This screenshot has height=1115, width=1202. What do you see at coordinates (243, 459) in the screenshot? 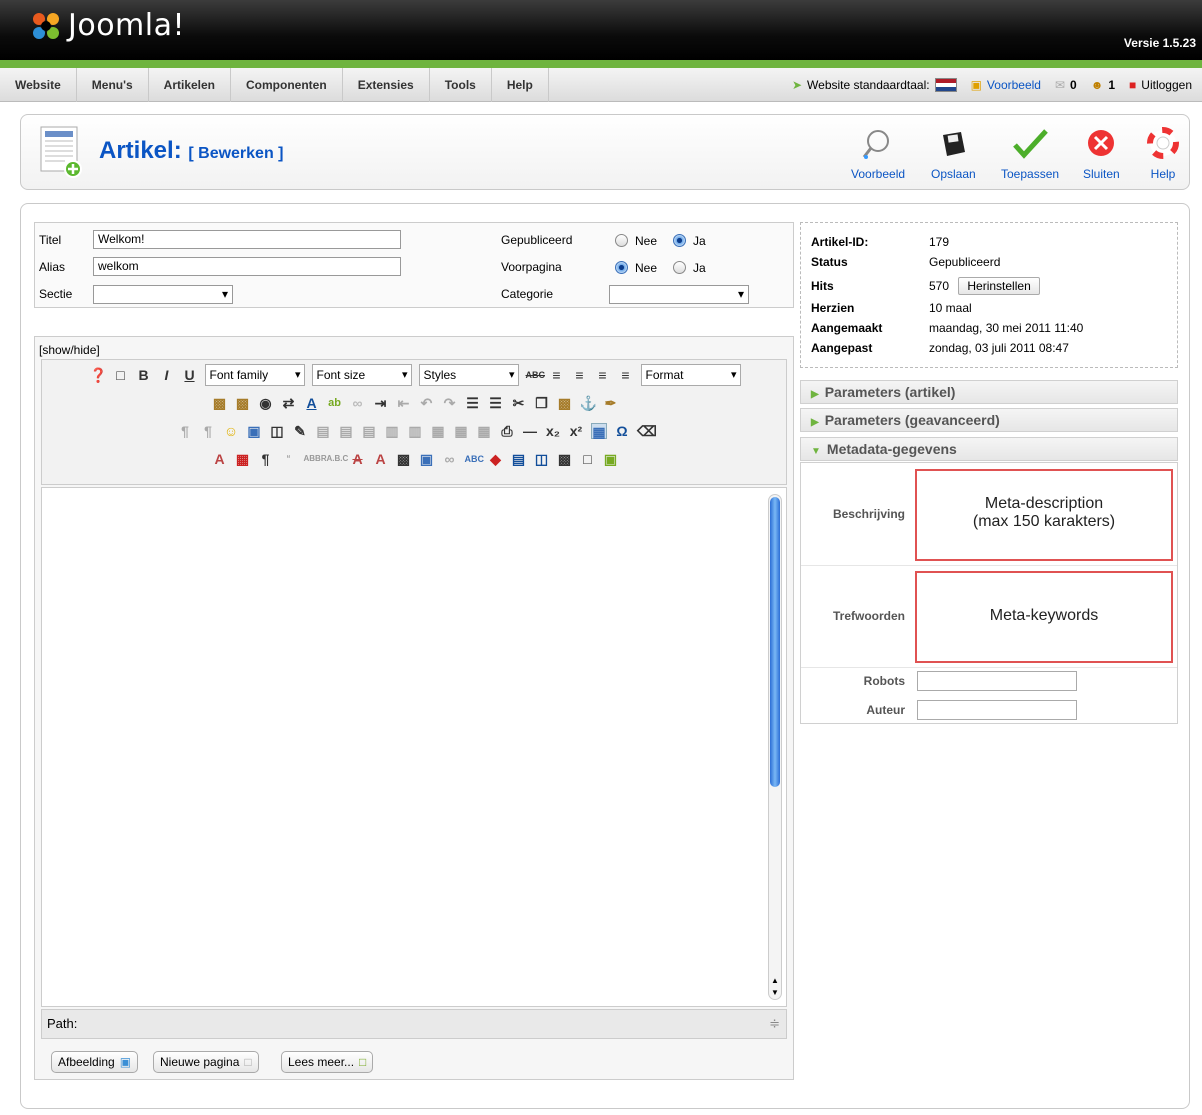
I see `pdf-icon: ▦` at bounding box center [243, 459].